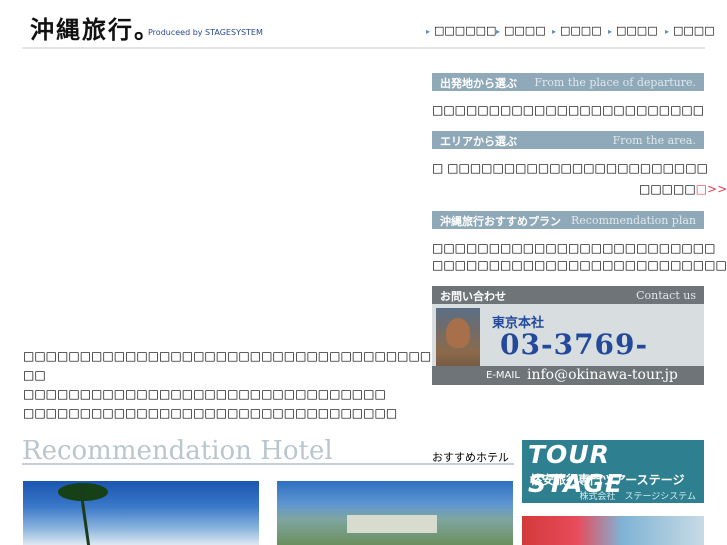 This screenshot has height=545, width=727. What do you see at coordinates (615, 82) in the screenshot?
I see `section-title-en: From the place of departure.` at bounding box center [615, 82].